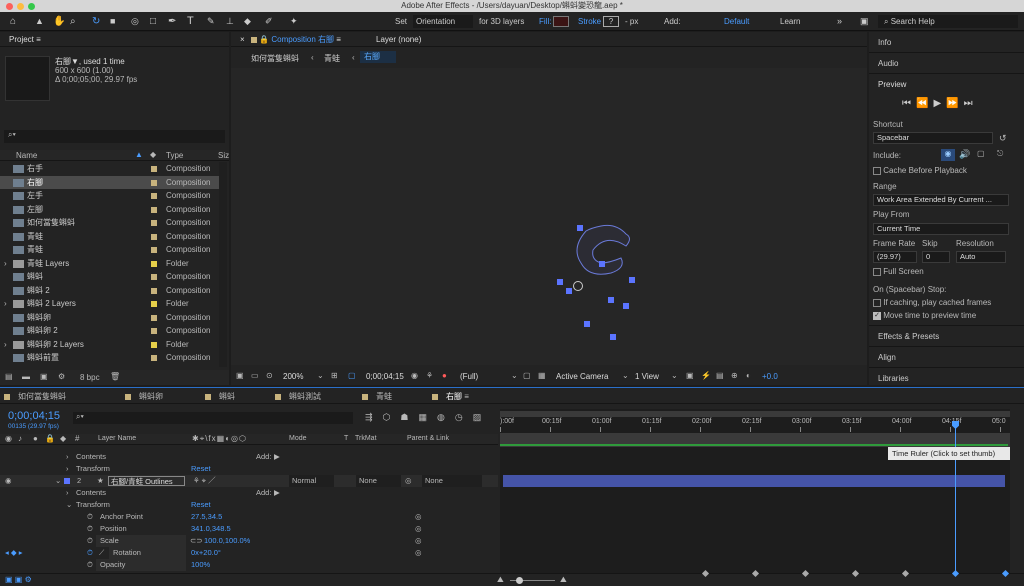 The width and height of the screenshot is (1024, 586). What do you see at coordinates (428, 438) in the screenshot?
I see `col-parent: Parent & Link` at bounding box center [428, 438].